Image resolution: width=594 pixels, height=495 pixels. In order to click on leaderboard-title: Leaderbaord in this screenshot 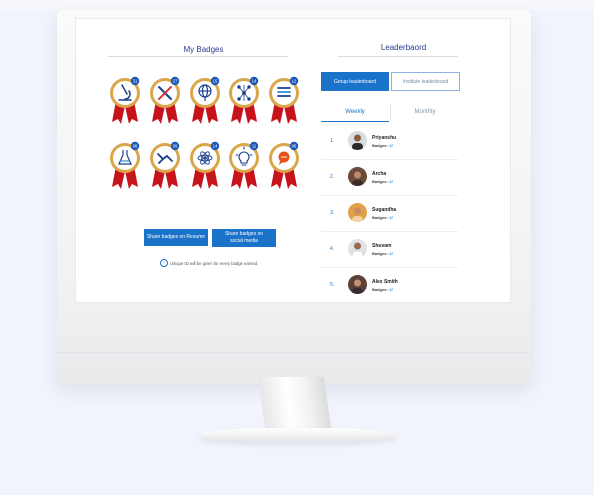, I will do `click(403, 47)`.